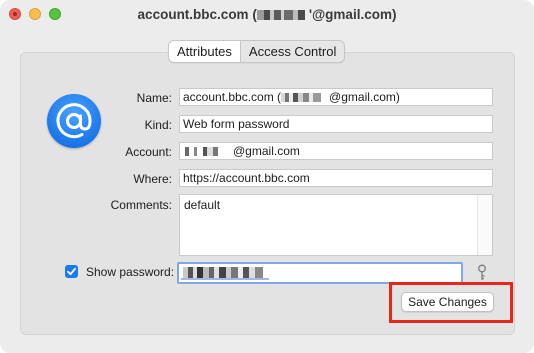 This screenshot has height=353, width=534. Describe the element at coordinates (320, 273) in the screenshot. I see `password-field` at that location.